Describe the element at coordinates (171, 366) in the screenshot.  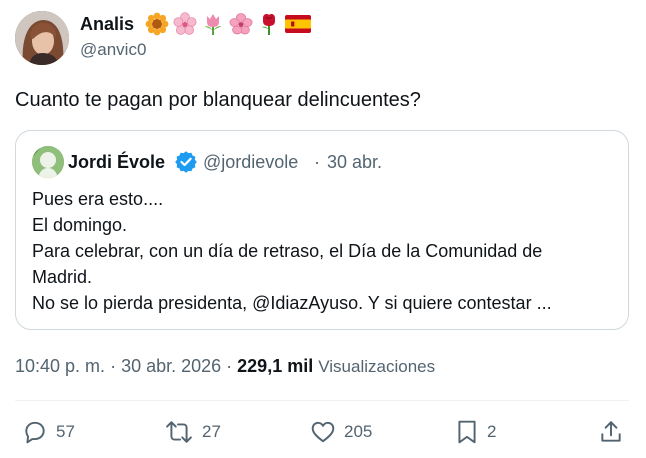
I see `tweet-date: 30 abr. 2026` at that location.